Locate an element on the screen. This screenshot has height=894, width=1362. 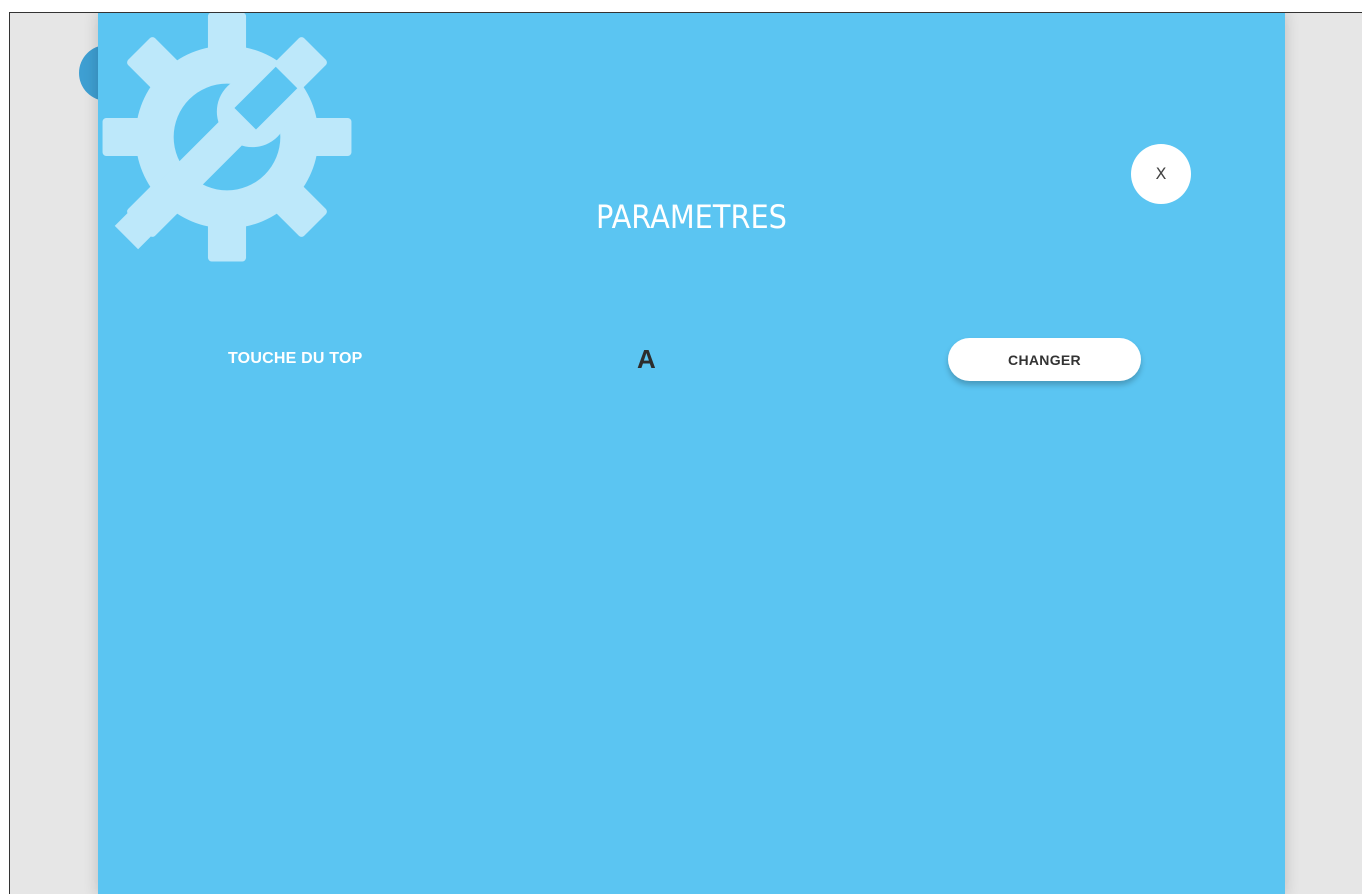
close-button: X is located at coordinates (1161, 174).